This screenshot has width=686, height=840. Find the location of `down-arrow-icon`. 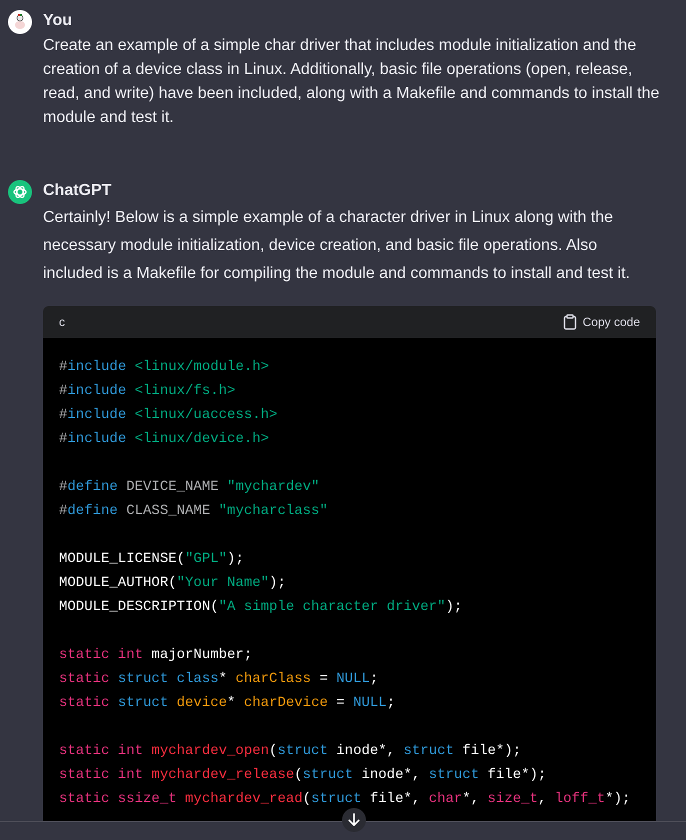

down-arrow-icon is located at coordinates (354, 820).